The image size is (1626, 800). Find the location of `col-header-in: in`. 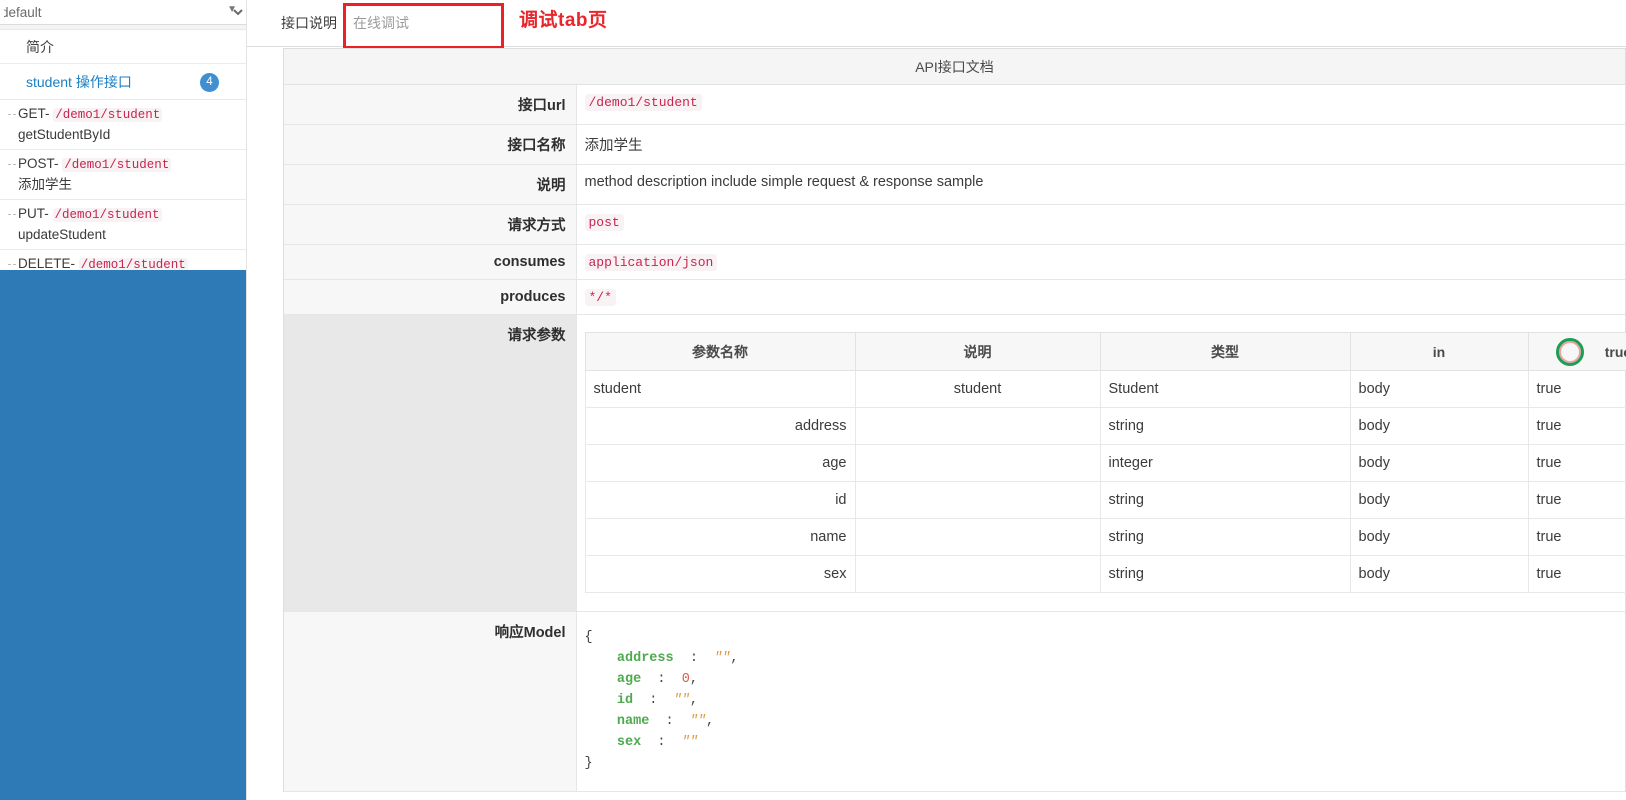

col-header-in: in is located at coordinates (1439, 351).